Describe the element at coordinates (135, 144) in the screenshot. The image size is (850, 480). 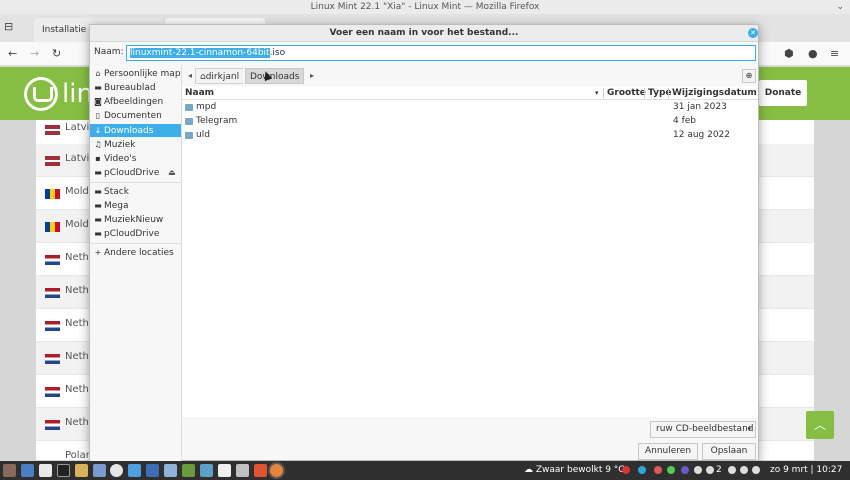
I see `sidebar-item-music: ♫ Muziek` at that location.